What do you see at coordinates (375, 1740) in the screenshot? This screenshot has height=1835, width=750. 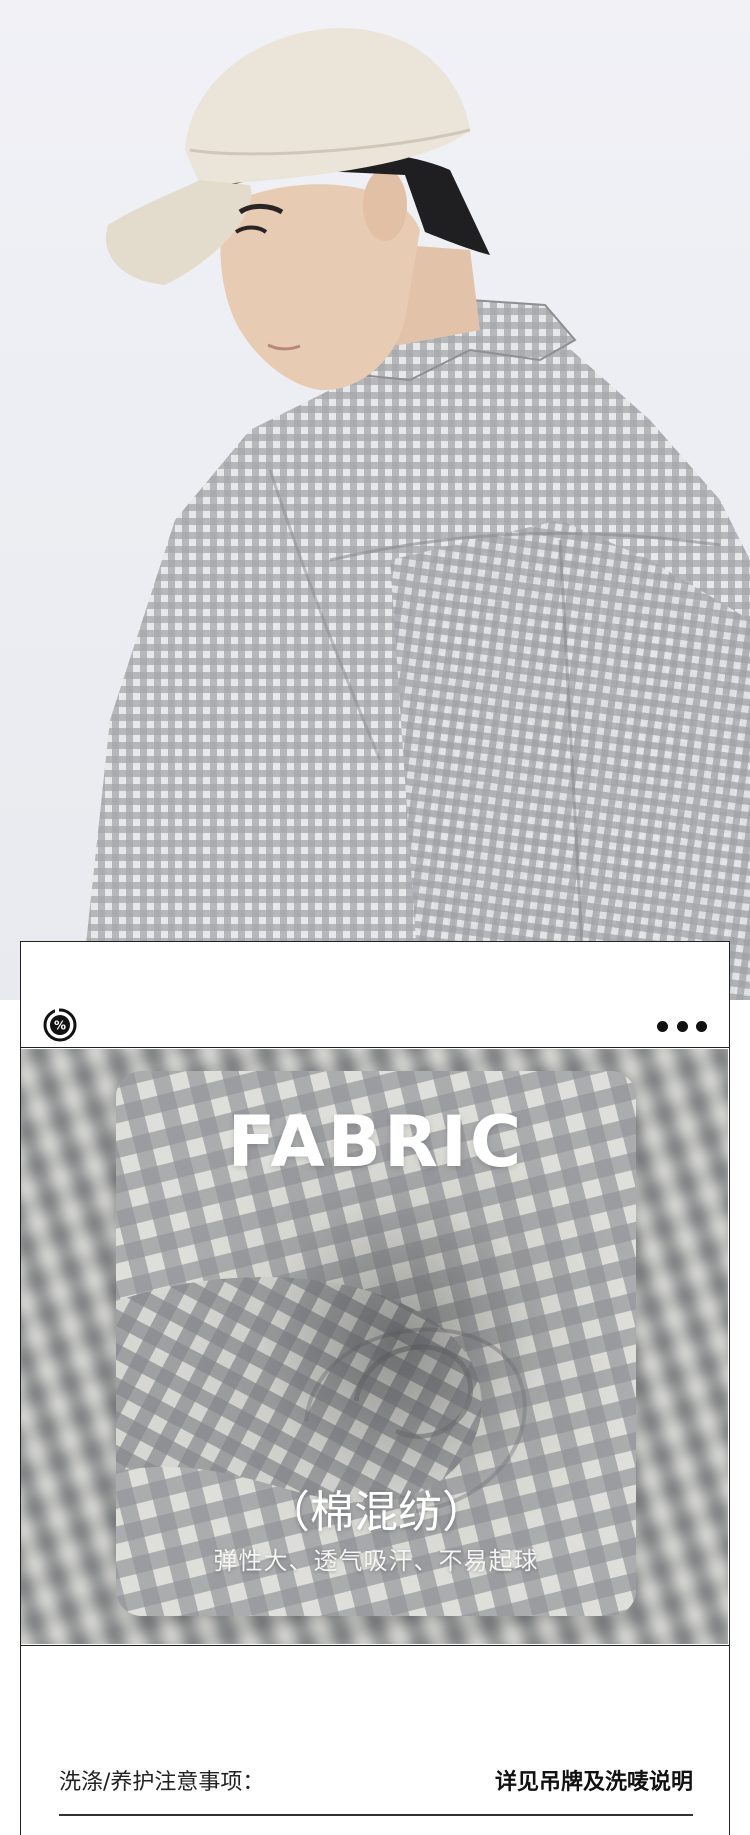 I see `care-instructions-row: 洗涤/养护注意事项： 详见吊牌及洗唛说明` at bounding box center [375, 1740].